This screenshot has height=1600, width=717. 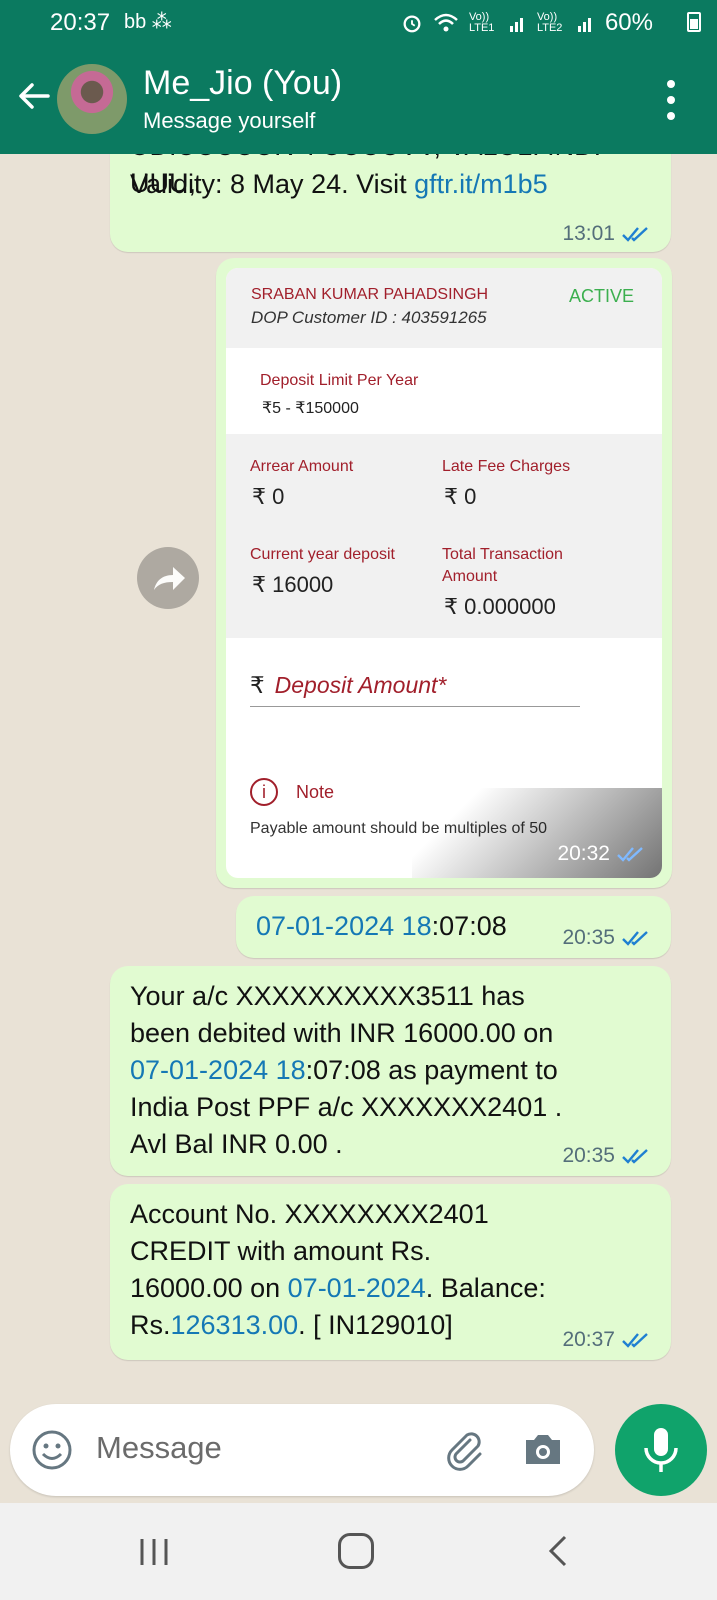 What do you see at coordinates (583, 853) in the screenshot?
I see `message-time: 20:32` at bounding box center [583, 853].